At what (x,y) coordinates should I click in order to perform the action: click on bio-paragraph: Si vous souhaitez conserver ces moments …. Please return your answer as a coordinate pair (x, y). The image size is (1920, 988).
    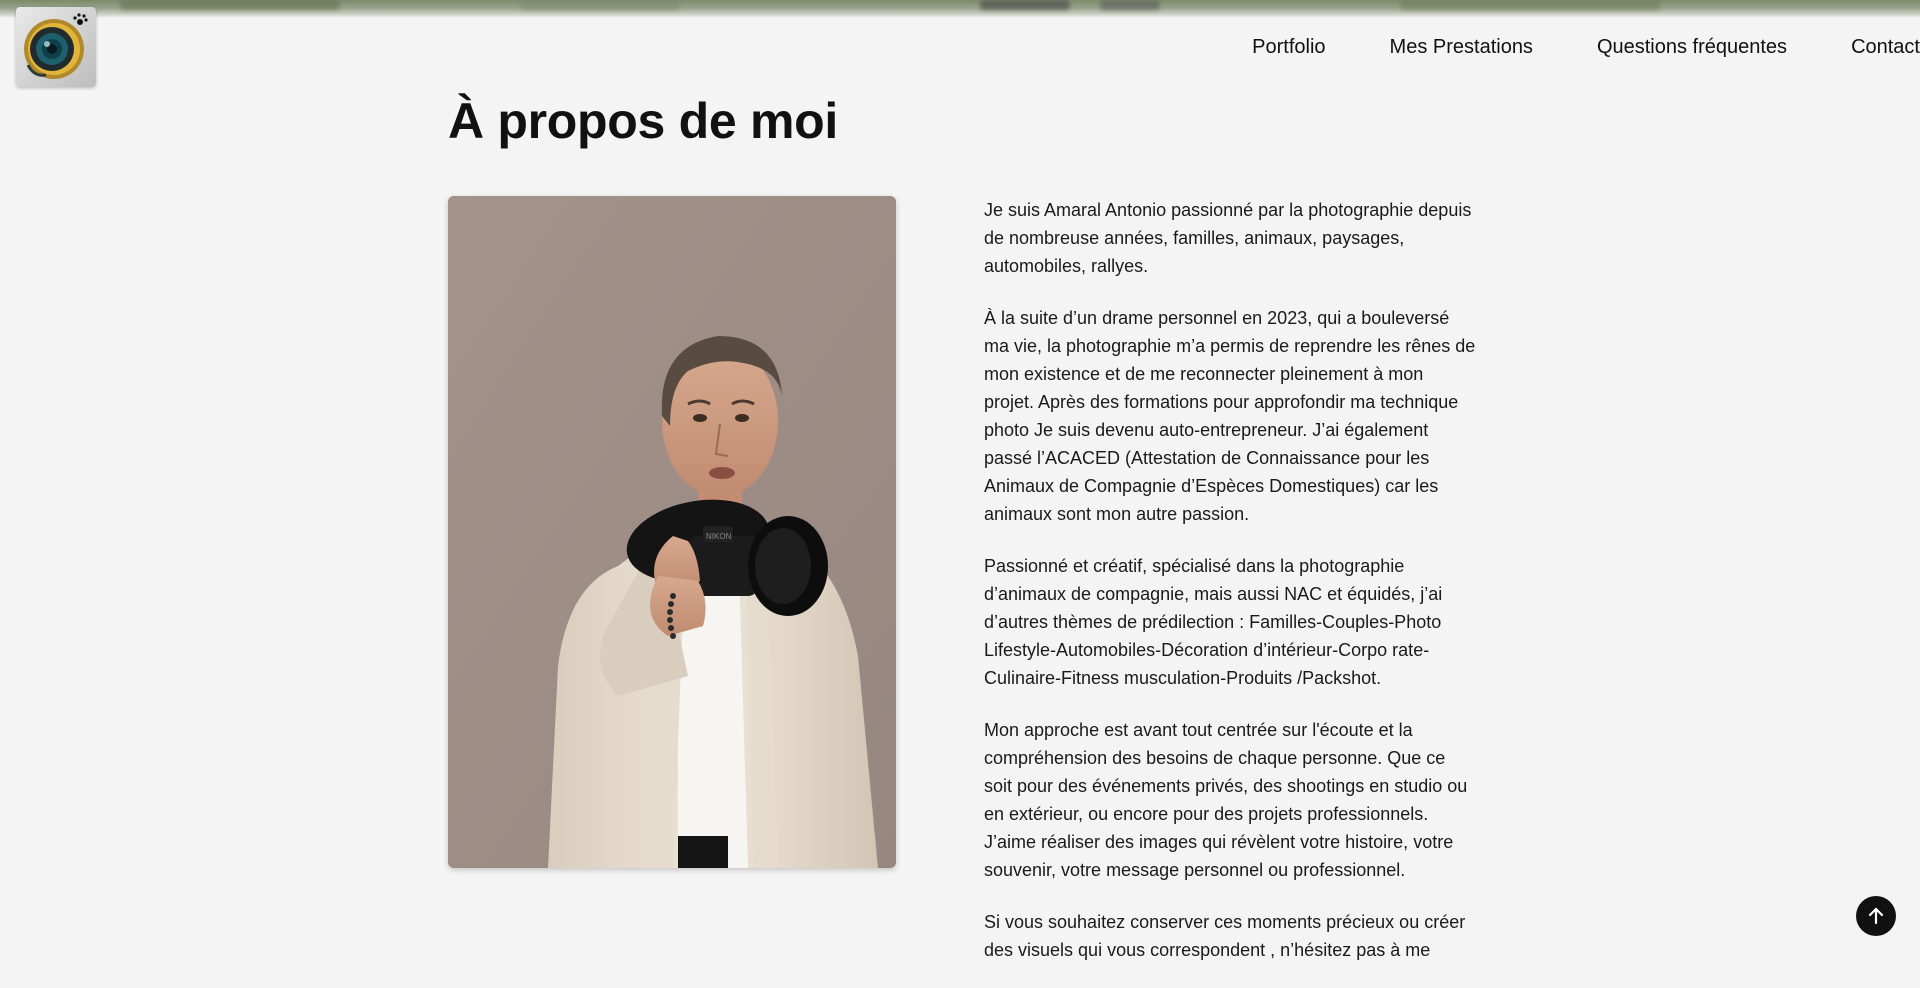
    Looking at the image, I should click on (1225, 936).